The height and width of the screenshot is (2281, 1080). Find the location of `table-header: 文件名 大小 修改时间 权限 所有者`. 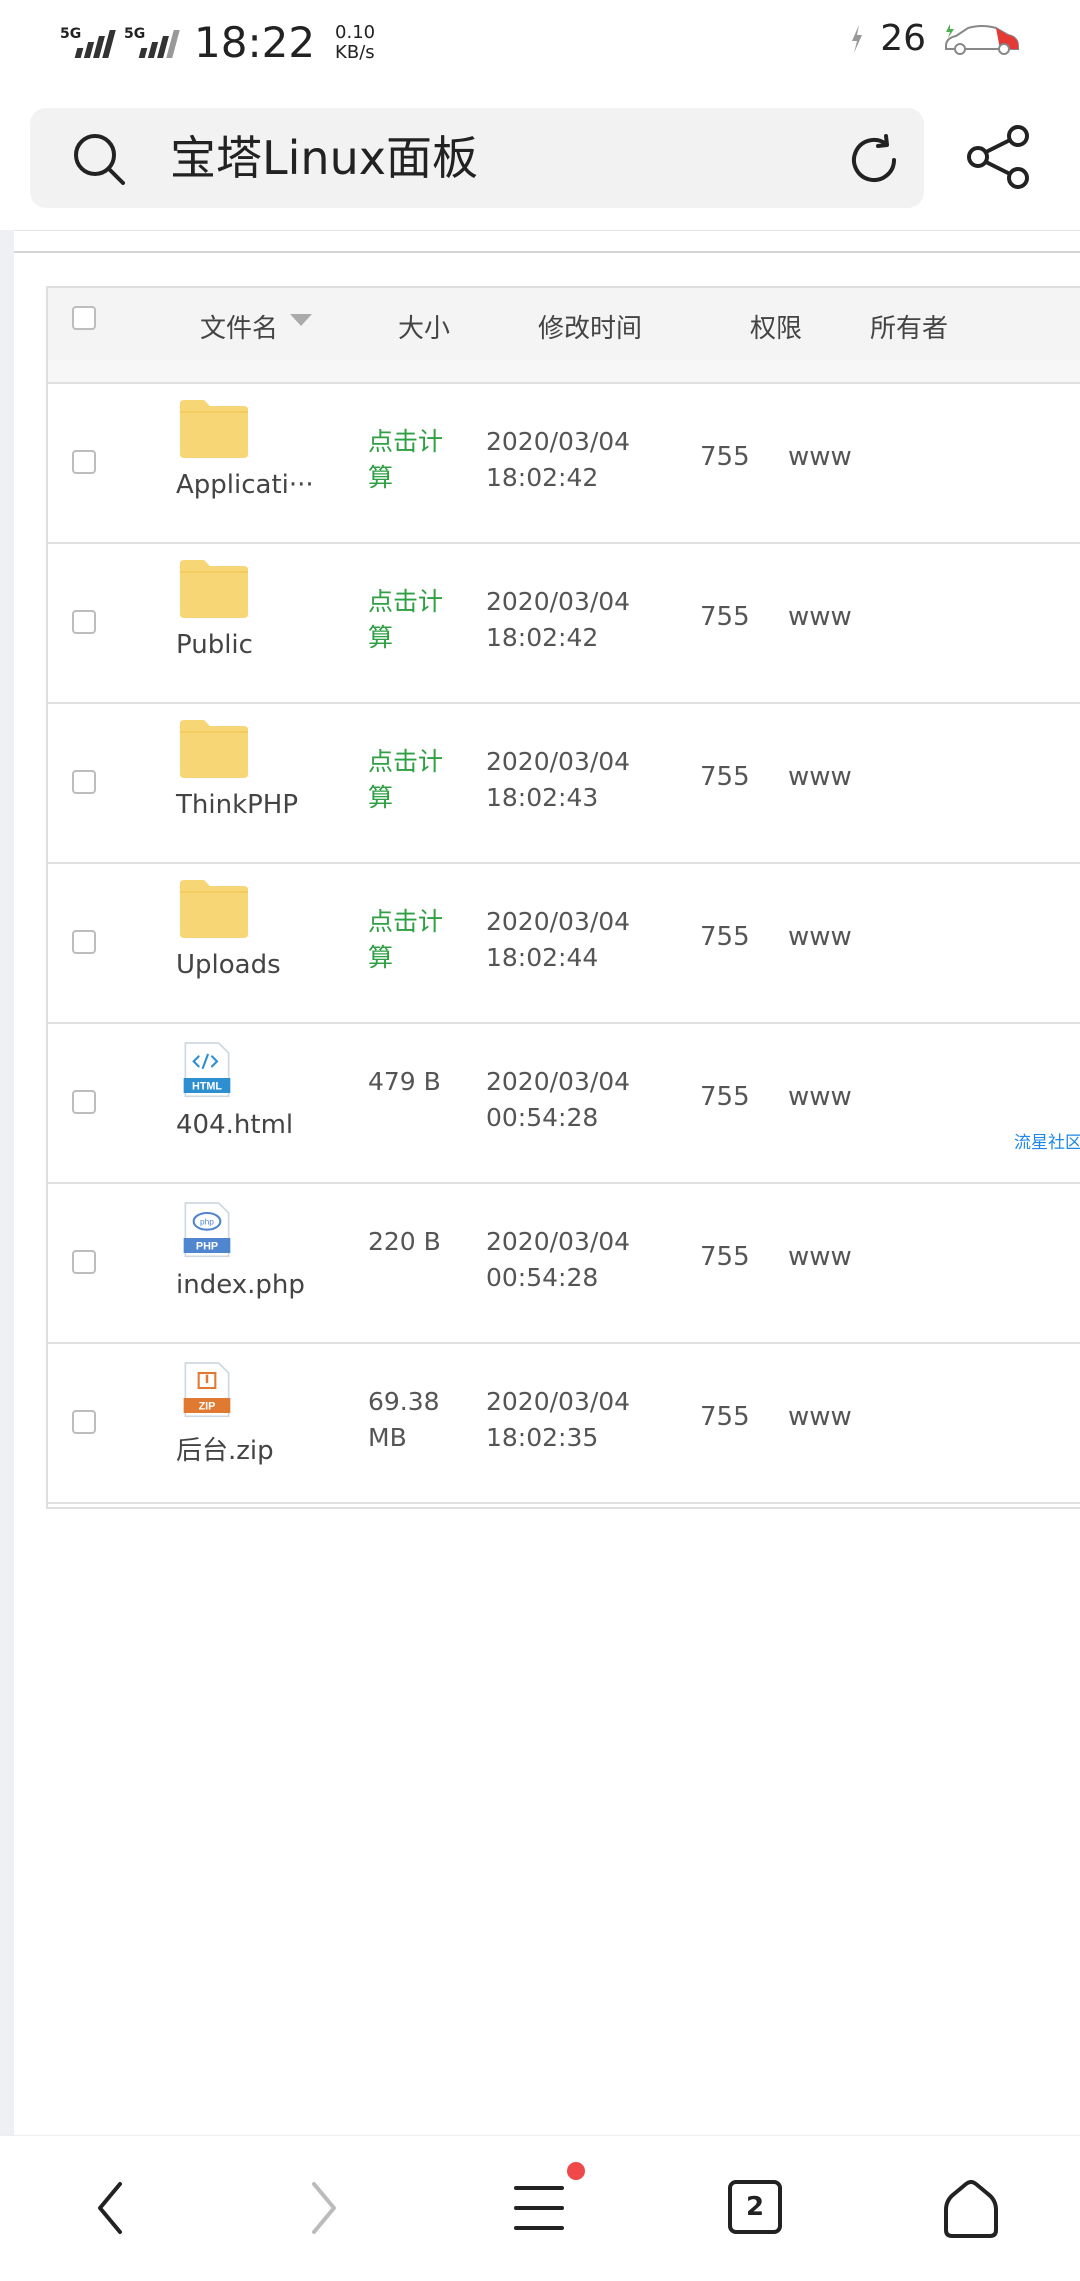

table-header: 文件名 大小 修改时间 权限 所有者 is located at coordinates (564, 324).